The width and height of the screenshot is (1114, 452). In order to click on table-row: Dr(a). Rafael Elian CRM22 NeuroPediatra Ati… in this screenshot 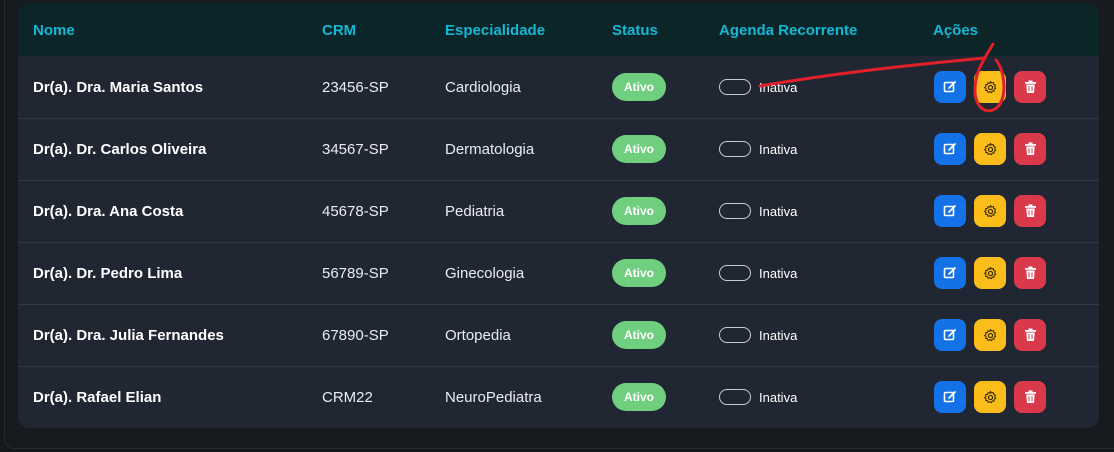, I will do `click(558, 397)`.